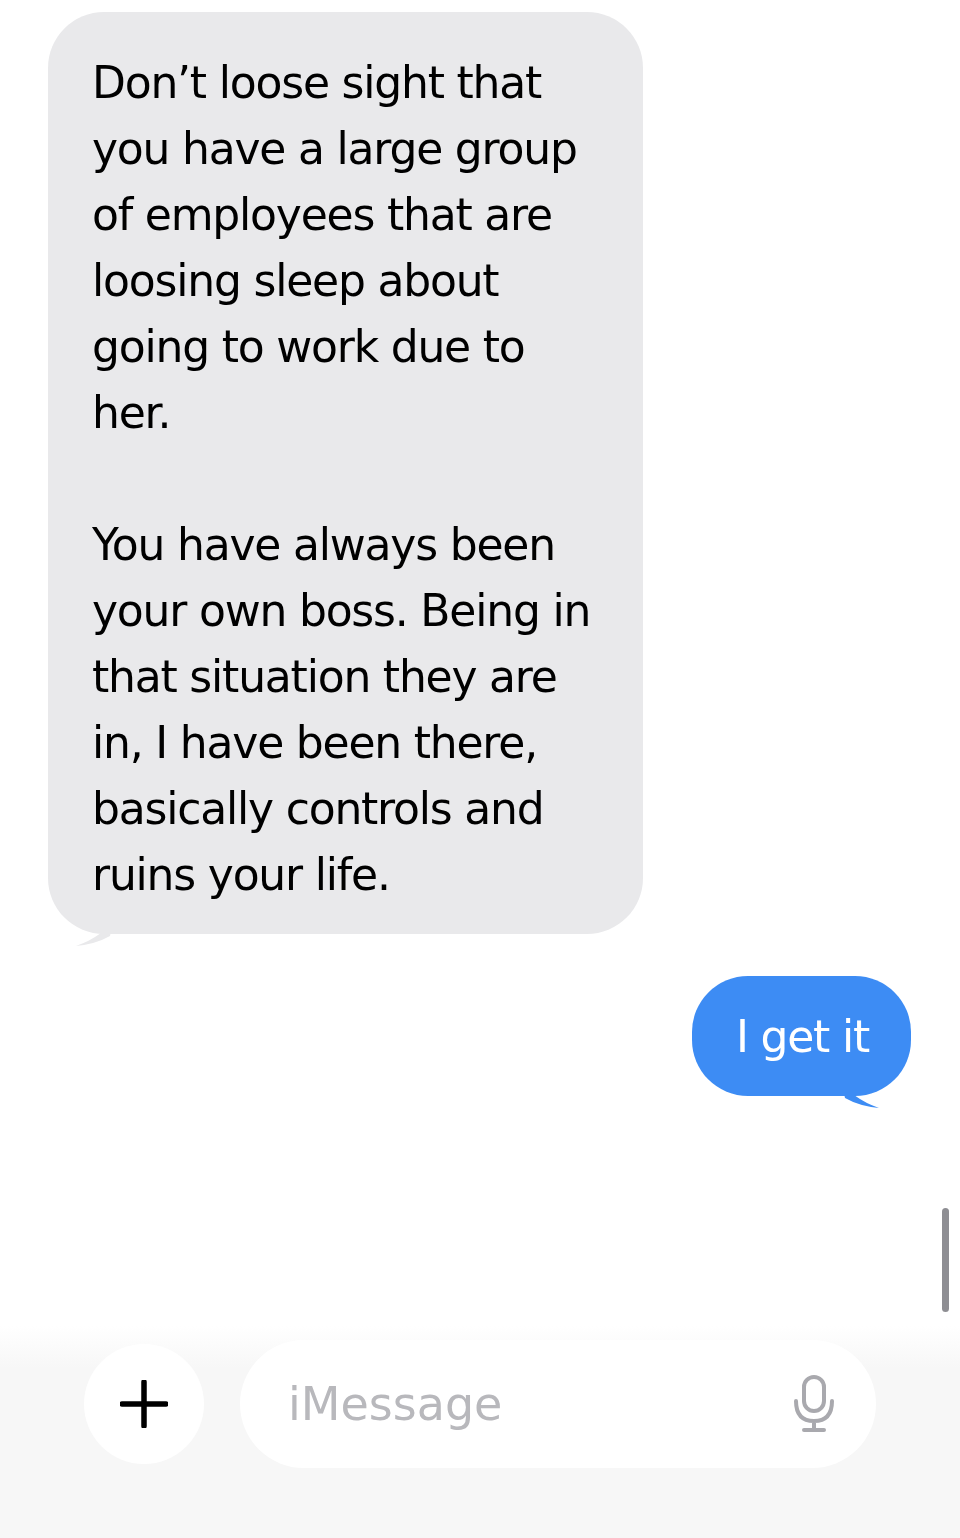  I want to click on message-text: You have always been your own boss. Being in that situation they are in, I have been there, basically controls and ruins your life., so click(342, 710).